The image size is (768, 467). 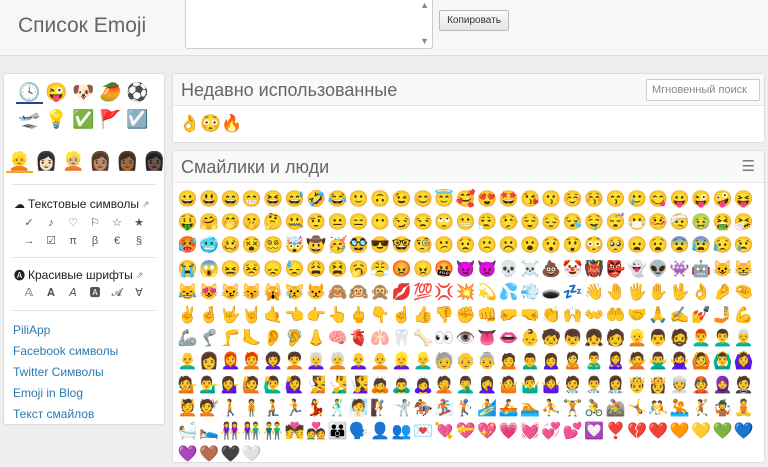 I want to click on text-symbols-label: Текстовые символы, so click(x=83, y=204).